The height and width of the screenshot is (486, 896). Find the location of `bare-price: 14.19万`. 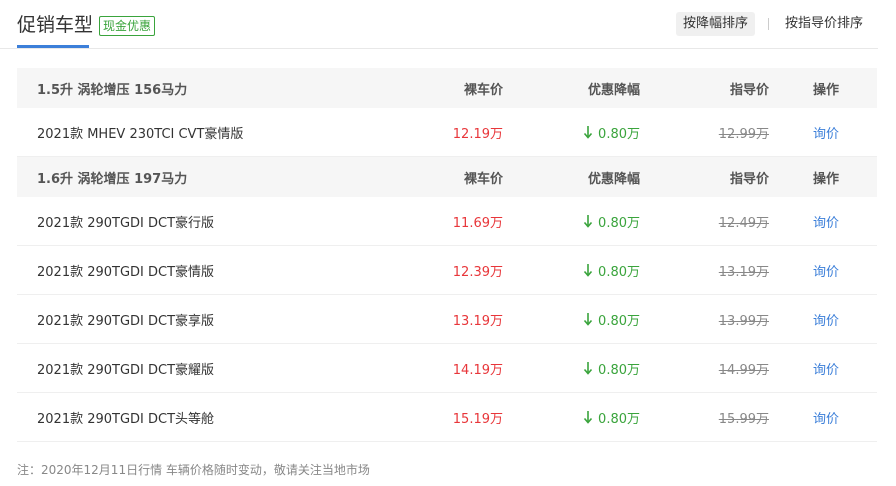

bare-price: 14.19万 is located at coordinates (477, 370).